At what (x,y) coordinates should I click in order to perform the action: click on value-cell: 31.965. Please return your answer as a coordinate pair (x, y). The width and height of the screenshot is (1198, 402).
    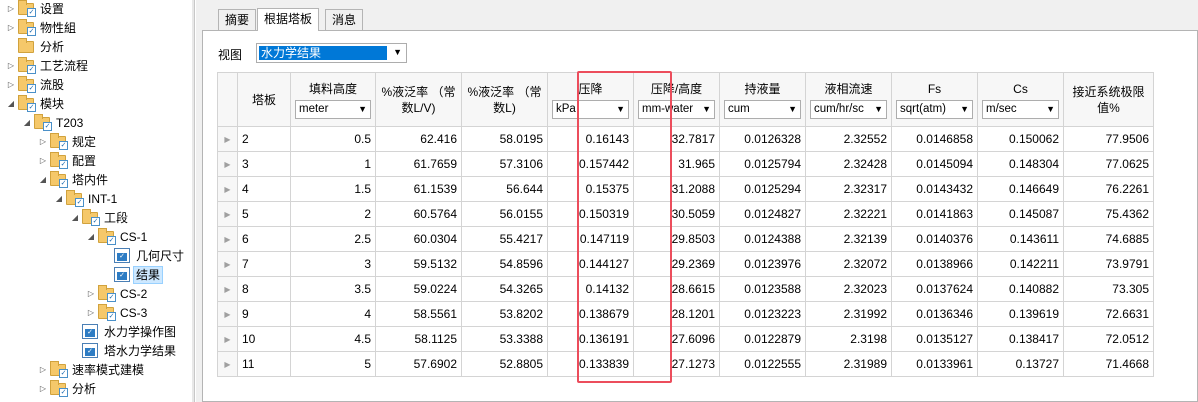
    Looking at the image, I should click on (676, 164).